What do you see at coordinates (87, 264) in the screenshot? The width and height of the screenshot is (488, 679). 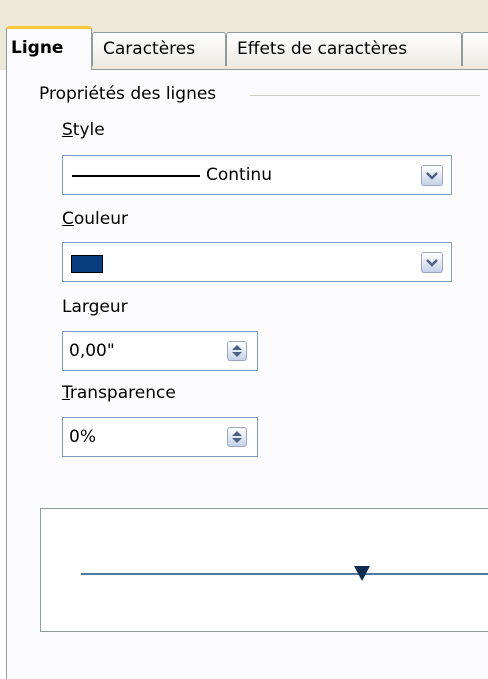 I see `color-swatch` at bounding box center [87, 264].